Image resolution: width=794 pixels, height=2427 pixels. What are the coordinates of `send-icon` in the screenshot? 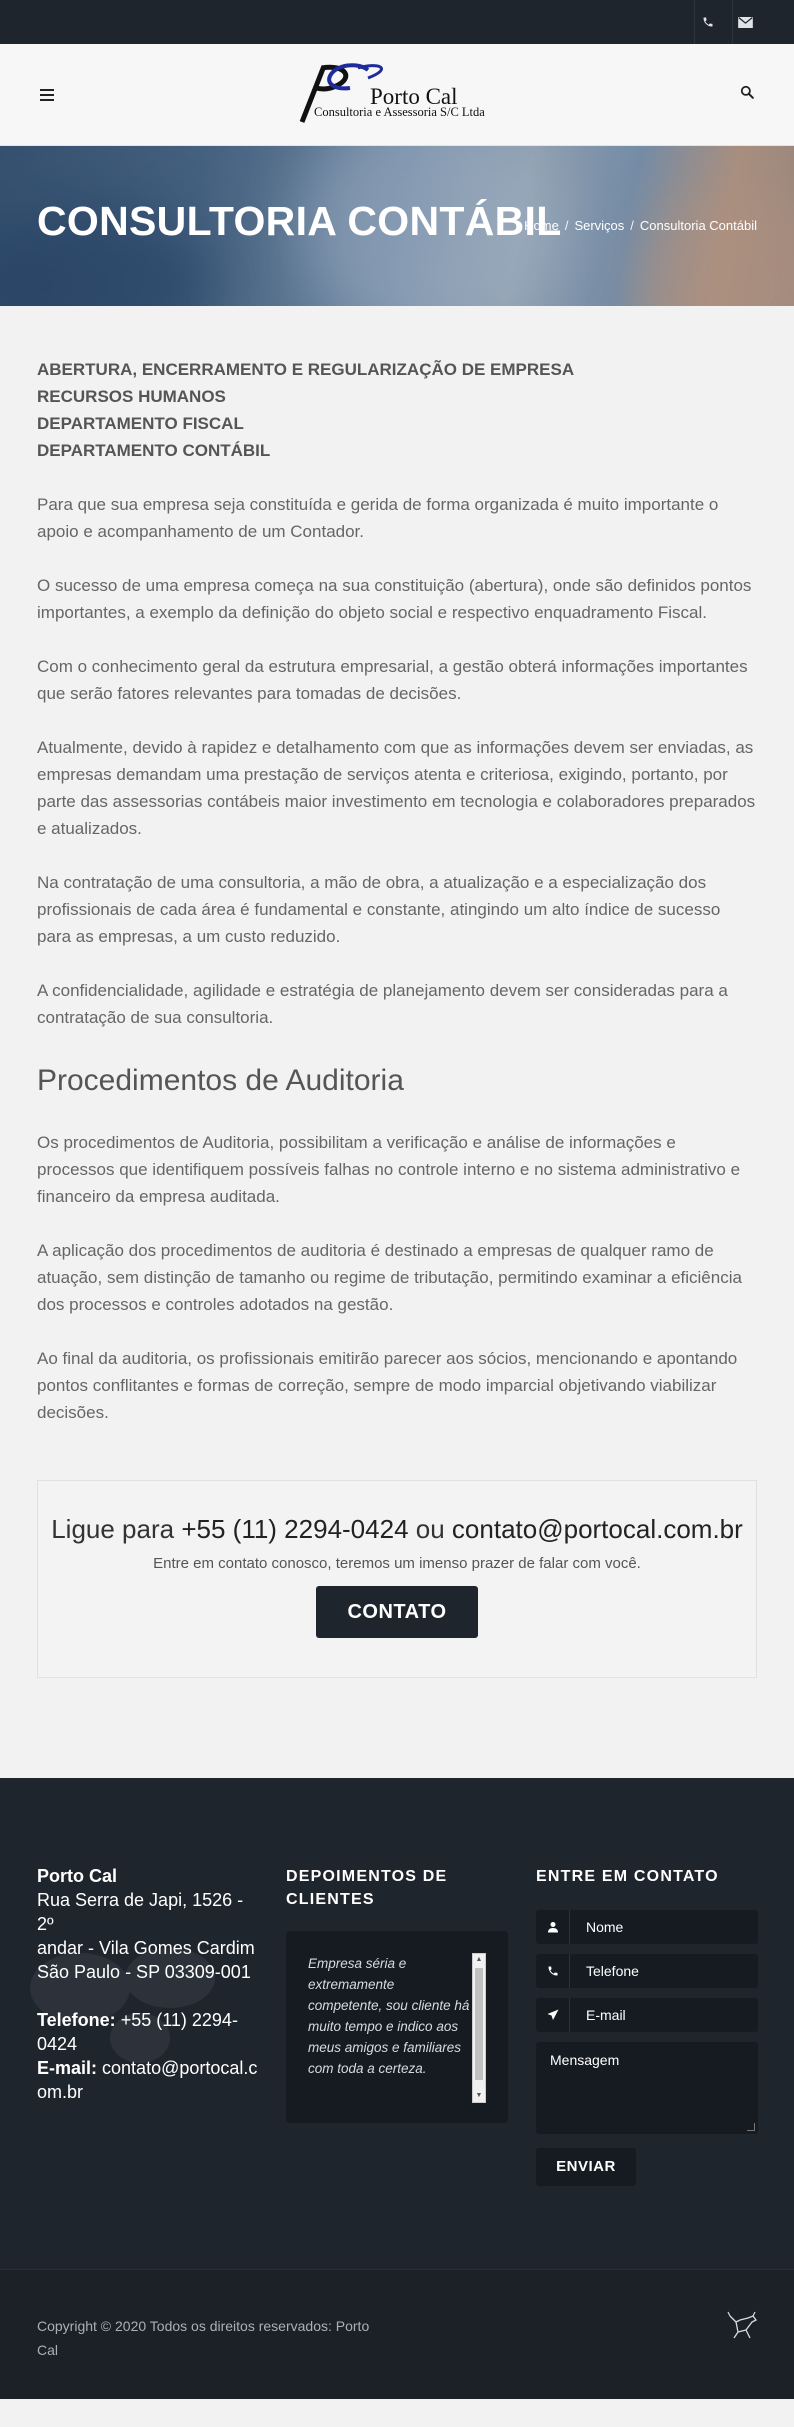 It's located at (553, 2015).